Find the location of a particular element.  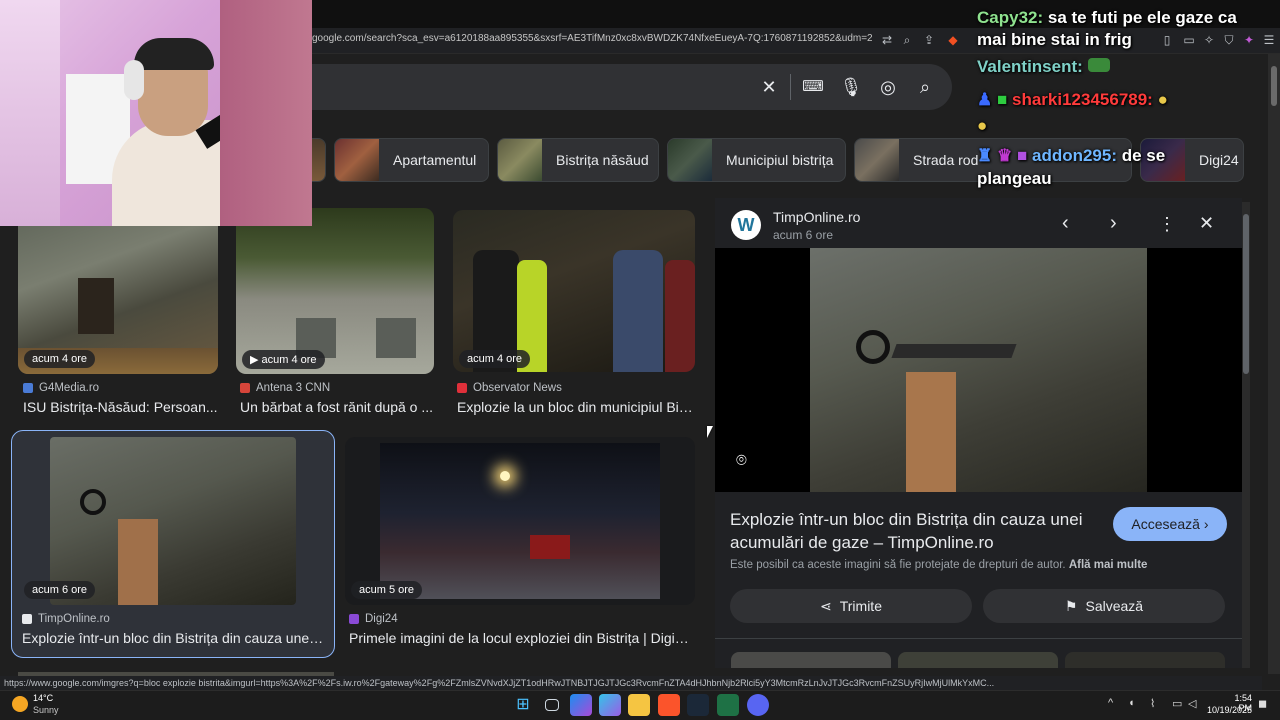

source-name: Digi24 is located at coordinates (381, 619).